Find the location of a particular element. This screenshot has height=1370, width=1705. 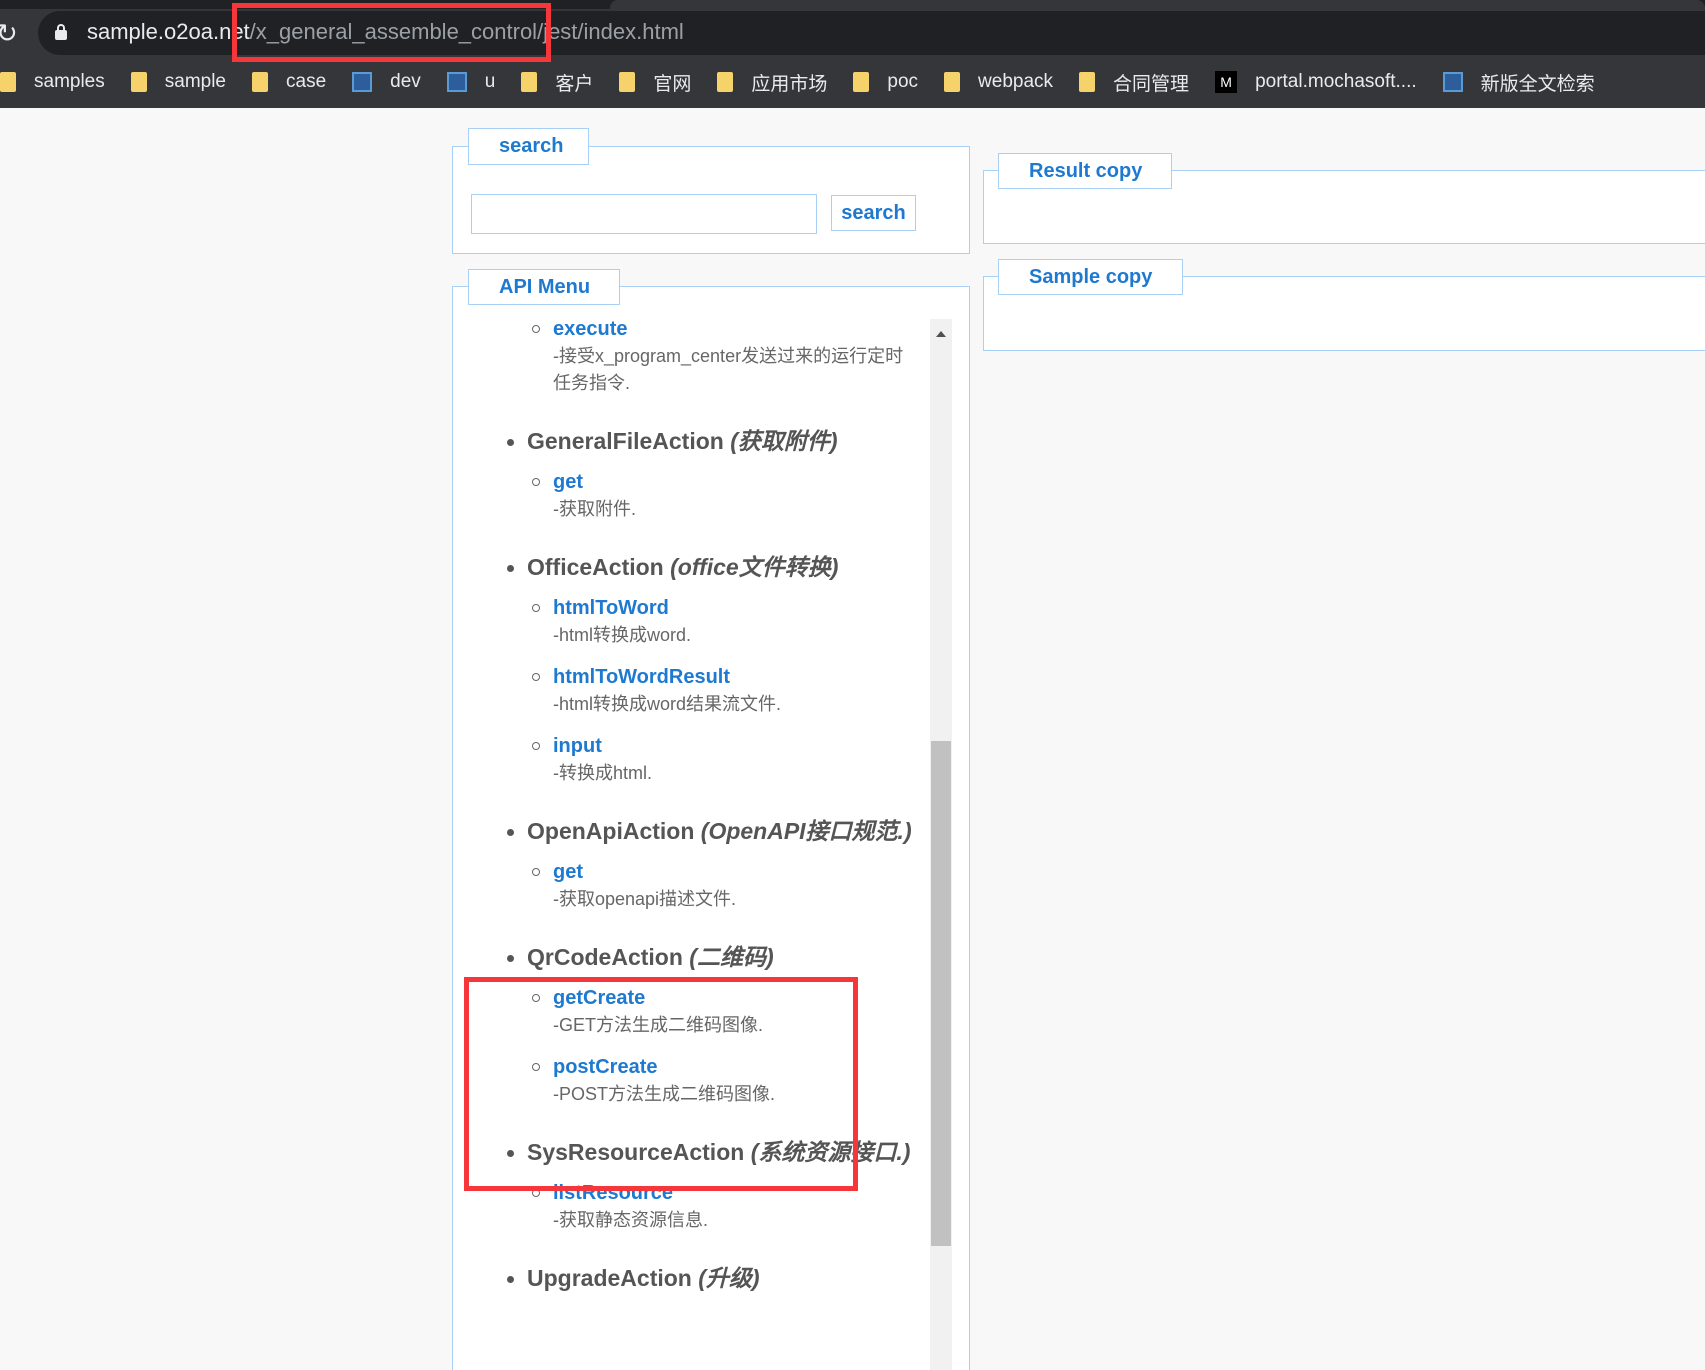

bookmark-label: u is located at coordinates (490, 81).